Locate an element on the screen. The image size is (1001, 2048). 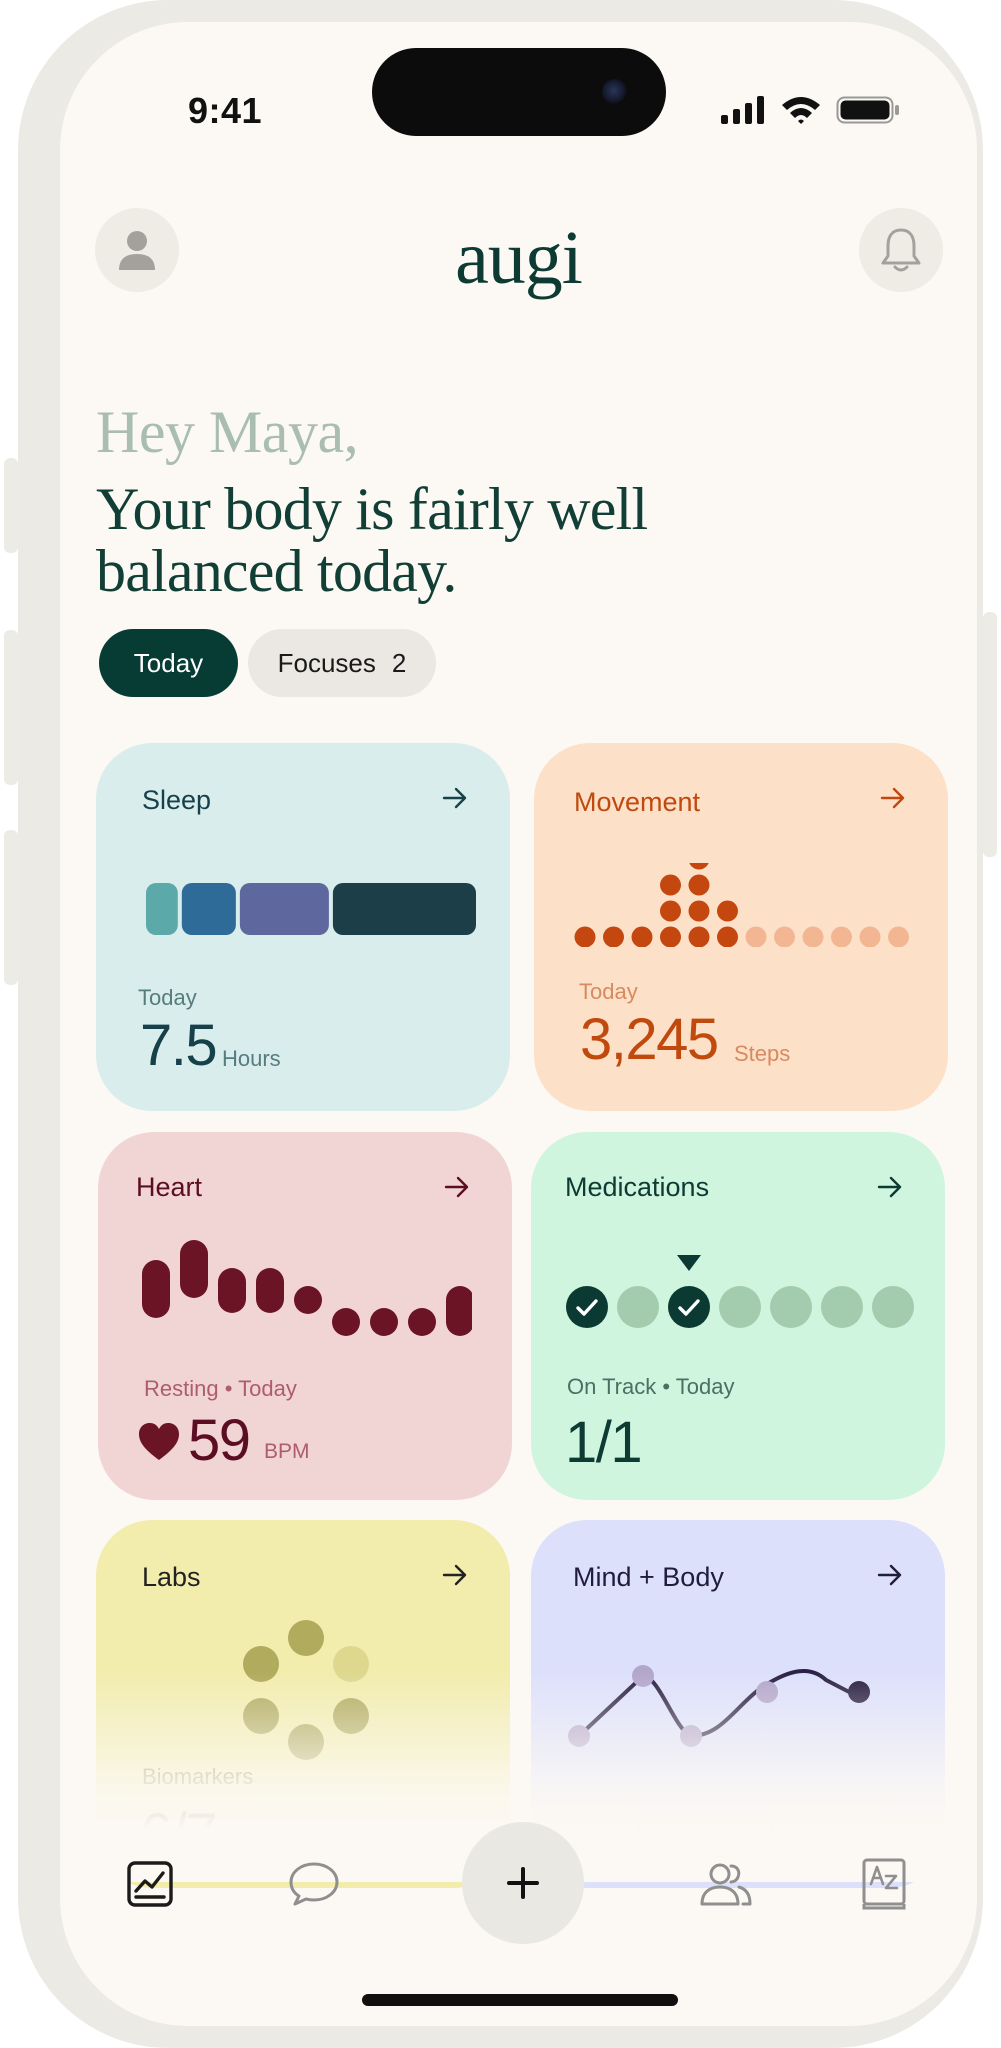
home-indicator is located at coordinates (520, 2000).